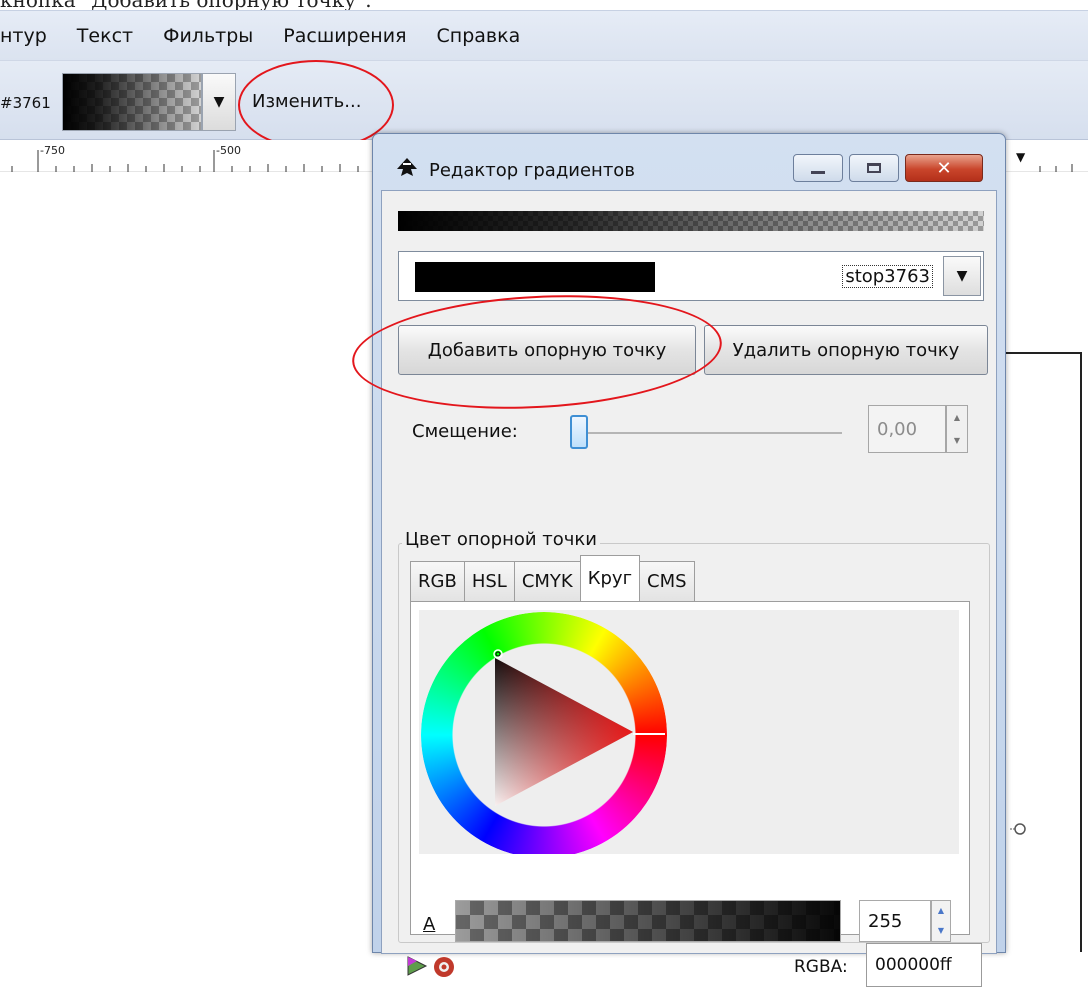  What do you see at coordinates (818, 168) in the screenshot?
I see `minimize-button` at bounding box center [818, 168].